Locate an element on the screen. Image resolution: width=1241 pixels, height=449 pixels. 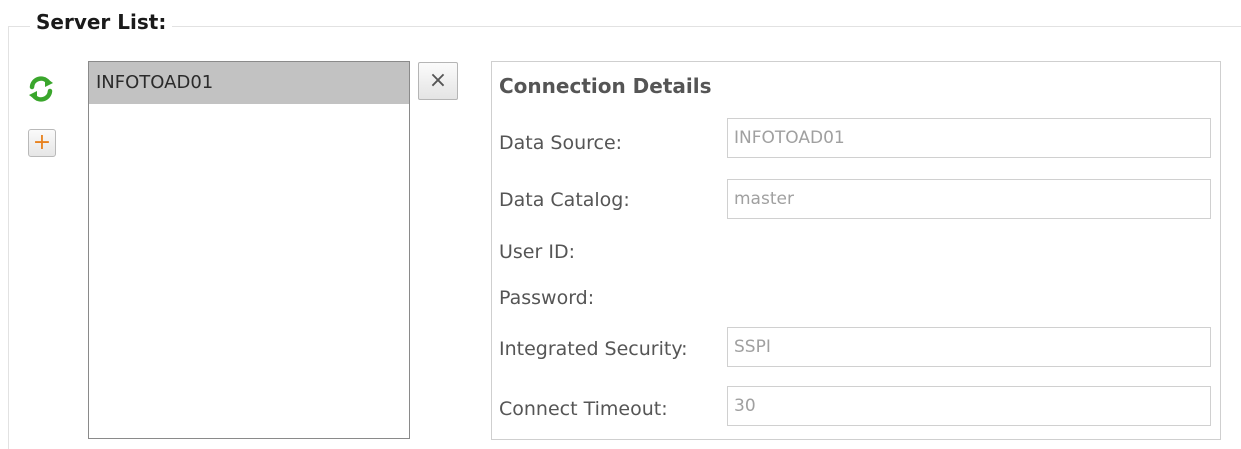
data-catalog-label: Data Catalog: is located at coordinates (564, 200).